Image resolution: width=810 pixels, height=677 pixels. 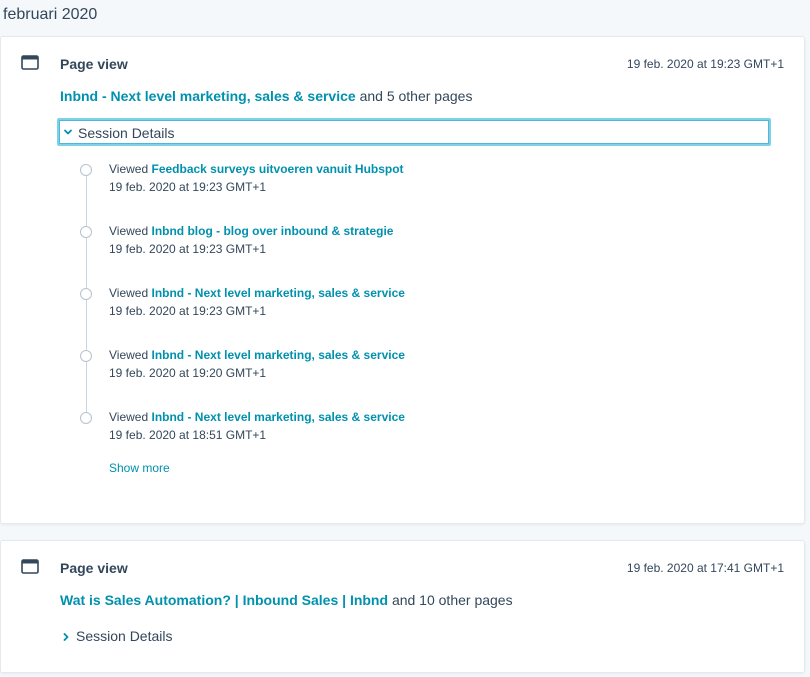 I want to click on chevron-right-icon, so click(x=66, y=637).